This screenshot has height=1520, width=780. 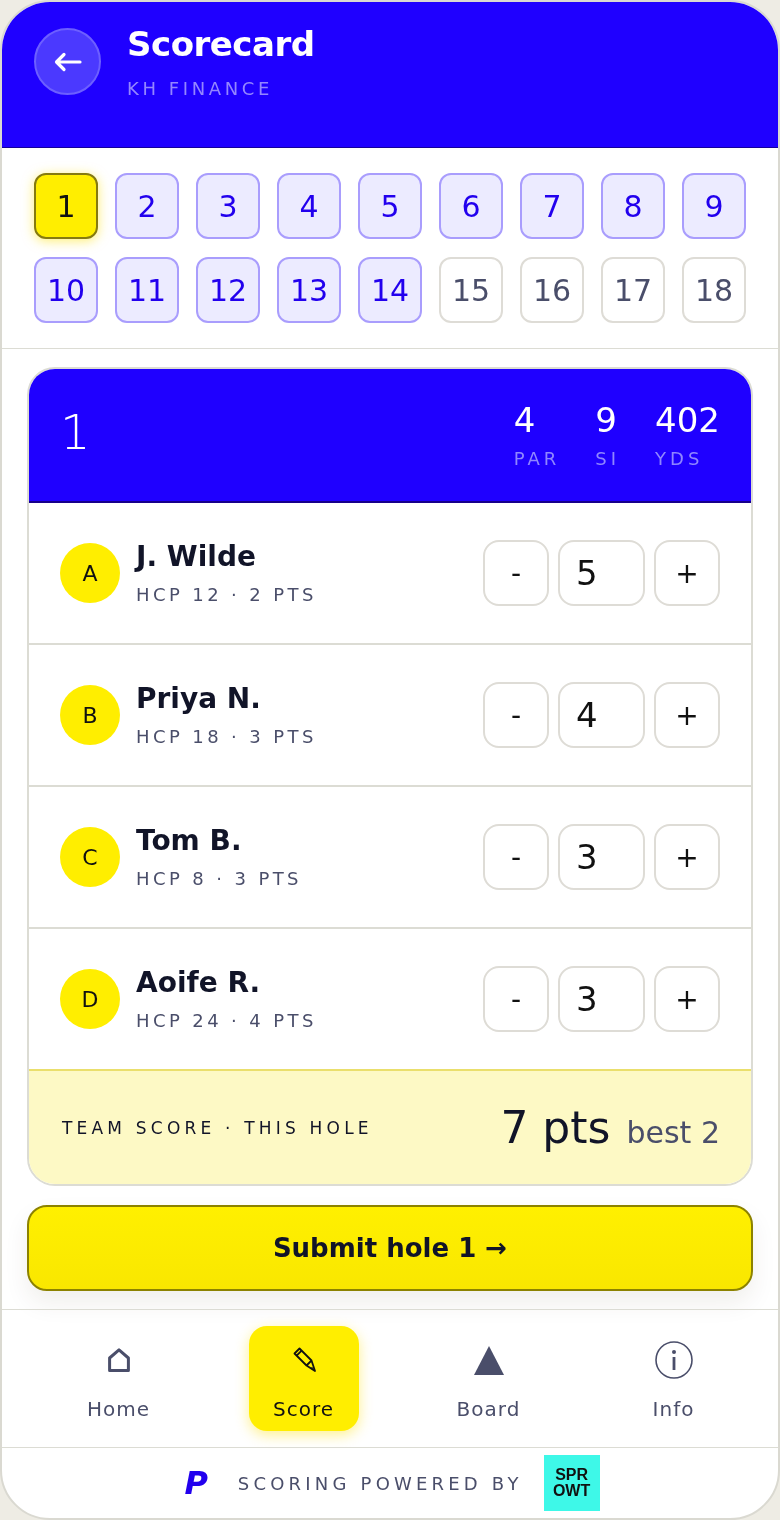 I want to click on hole-button: 15, so click(x=471, y=290).